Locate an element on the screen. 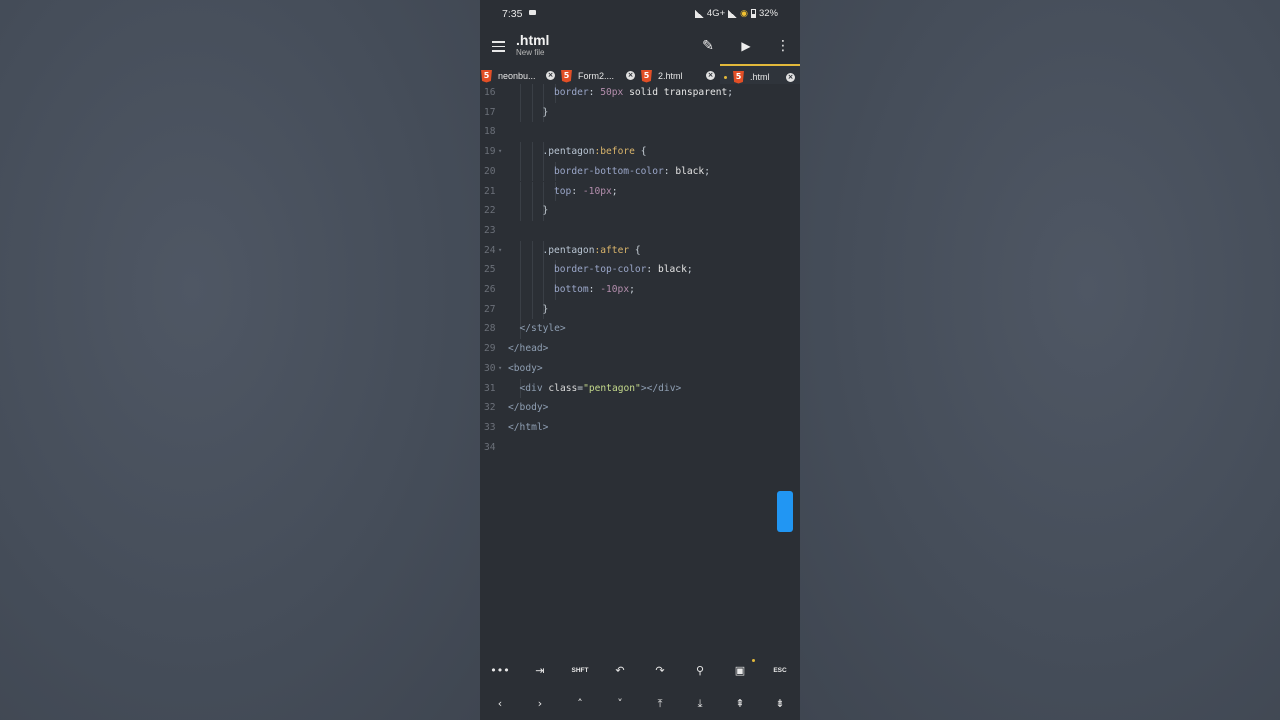  tab-label: 2.html is located at coordinates (670, 76).